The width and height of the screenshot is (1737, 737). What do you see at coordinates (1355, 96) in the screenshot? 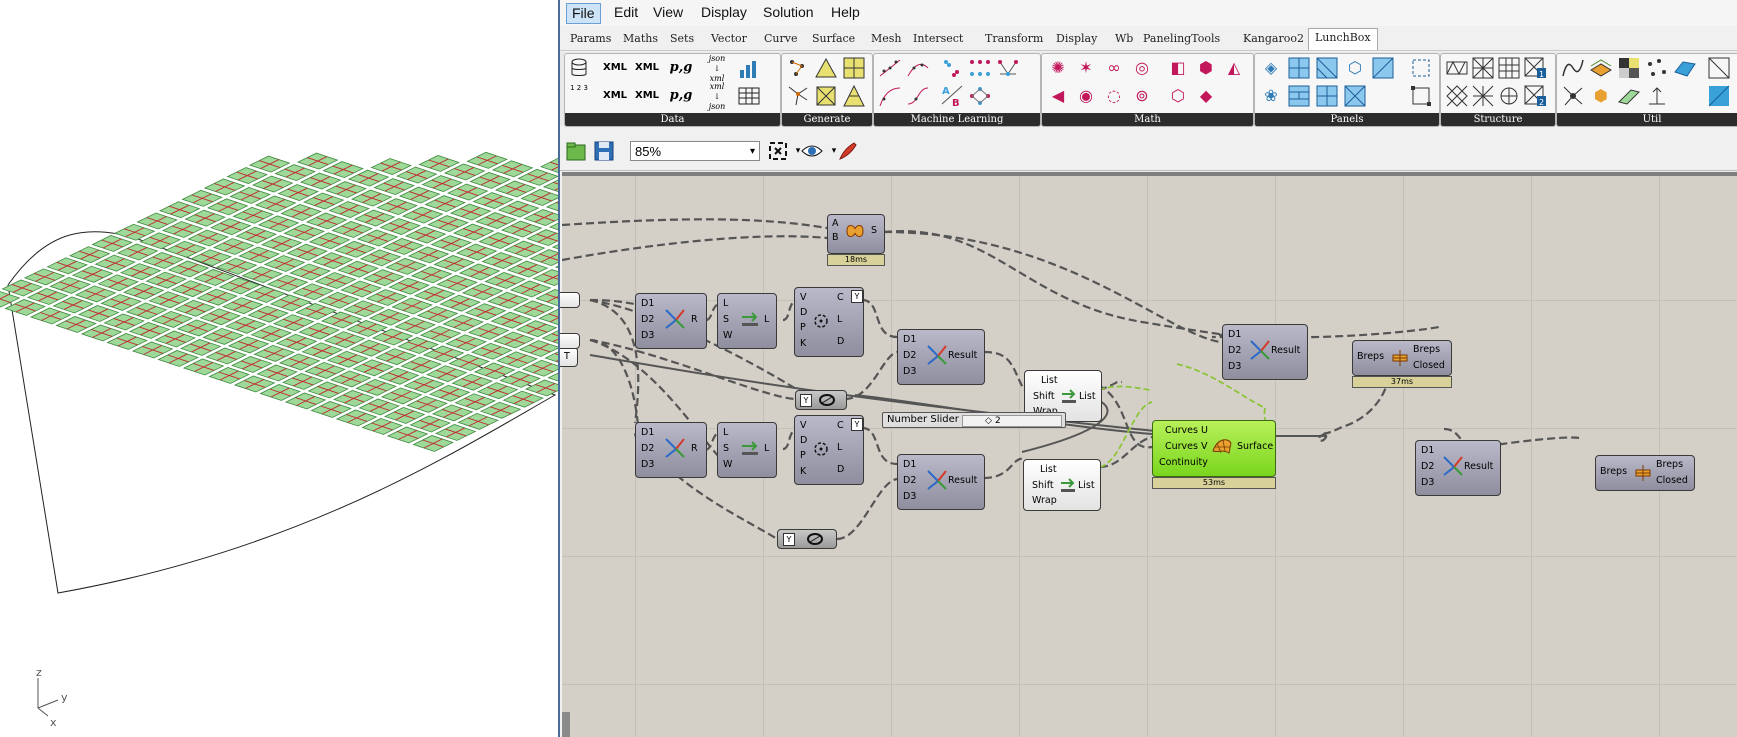
I see `cross-panels-icon` at bounding box center [1355, 96].